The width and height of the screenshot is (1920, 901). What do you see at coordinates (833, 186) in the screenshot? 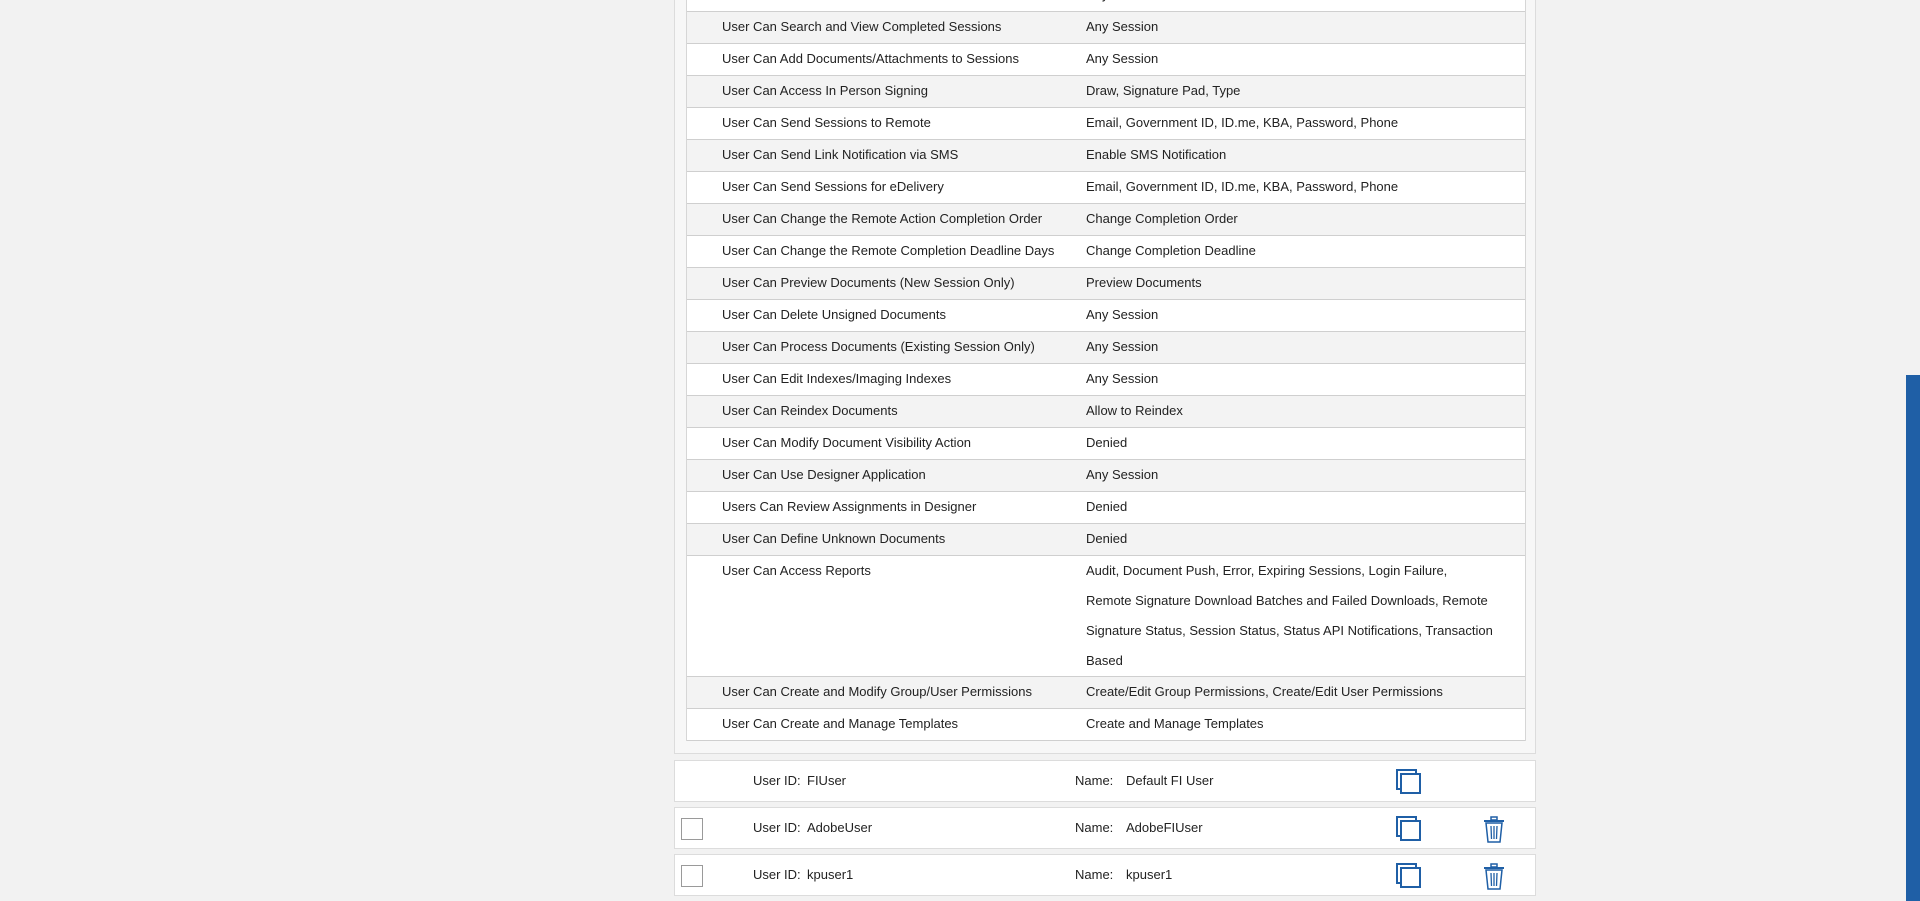
I see `permission-name: User Can Send Sessions for eDelivery` at bounding box center [833, 186].